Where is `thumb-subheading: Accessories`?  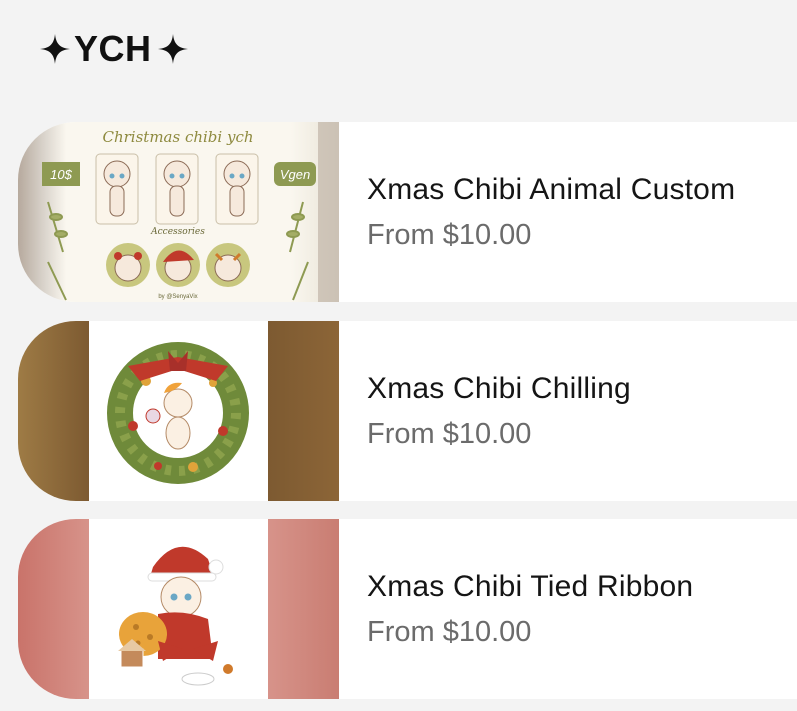 thumb-subheading: Accessories is located at coordinates (177, 232).